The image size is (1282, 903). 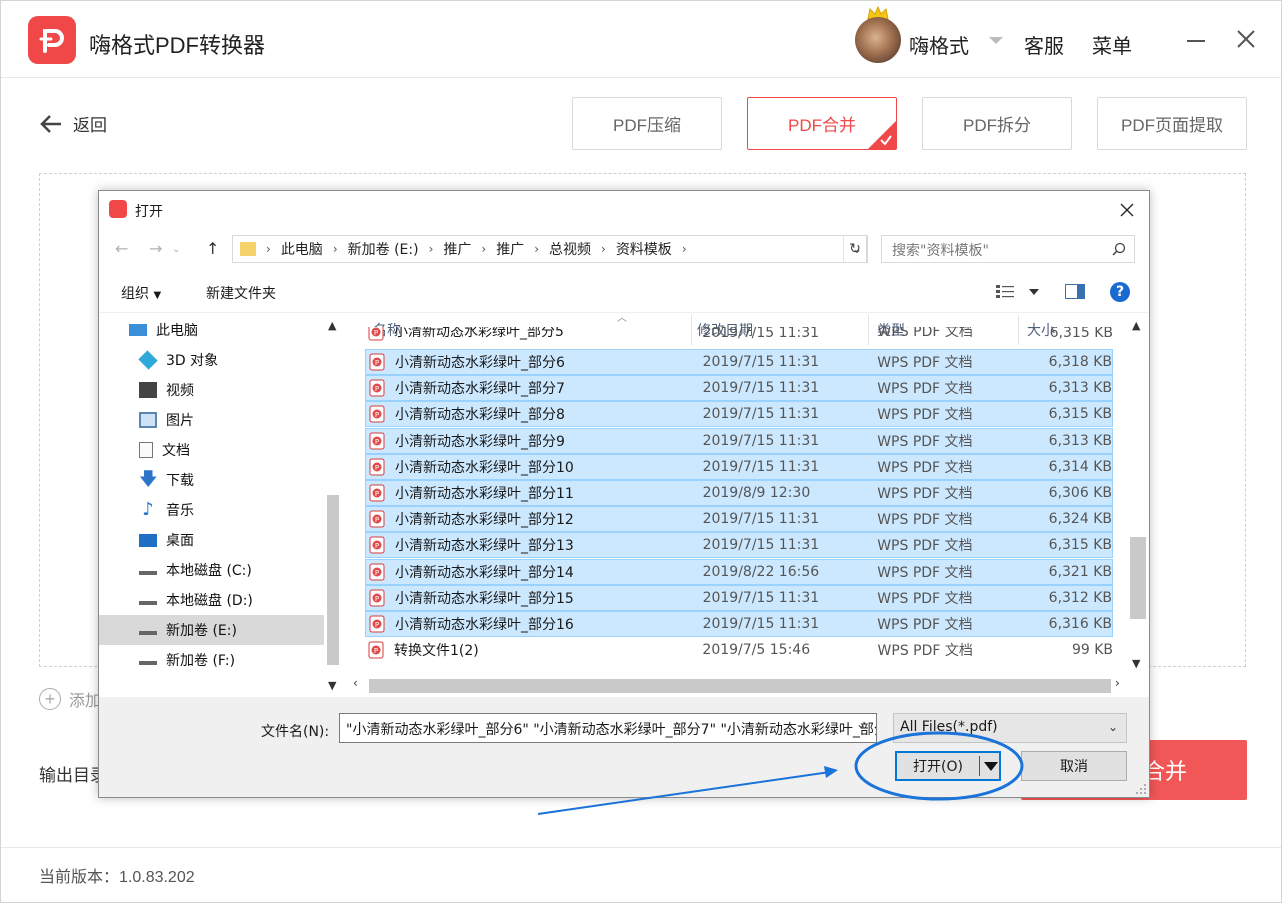 I want to click on file-date: 2019/8/9 12:30, so click(x=756, y=493).